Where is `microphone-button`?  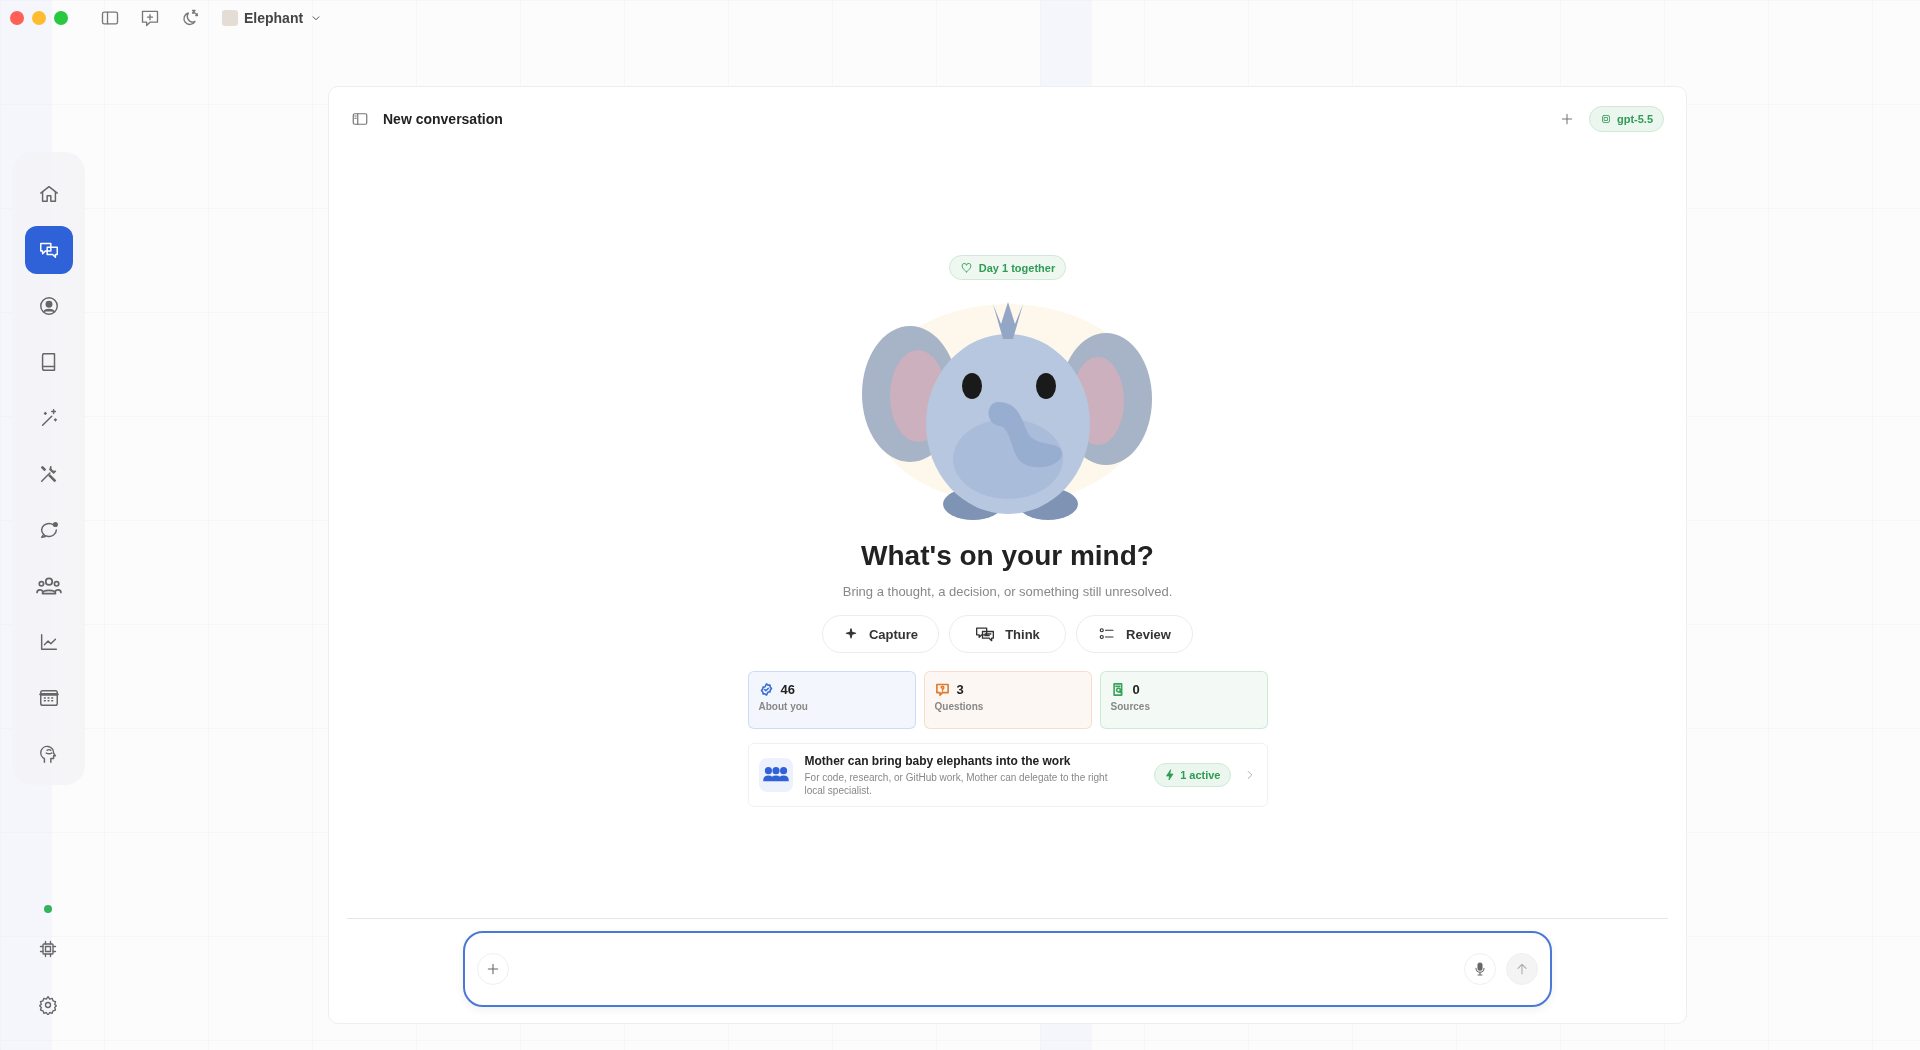
microphone-button is located at coordinates (1480, 969).